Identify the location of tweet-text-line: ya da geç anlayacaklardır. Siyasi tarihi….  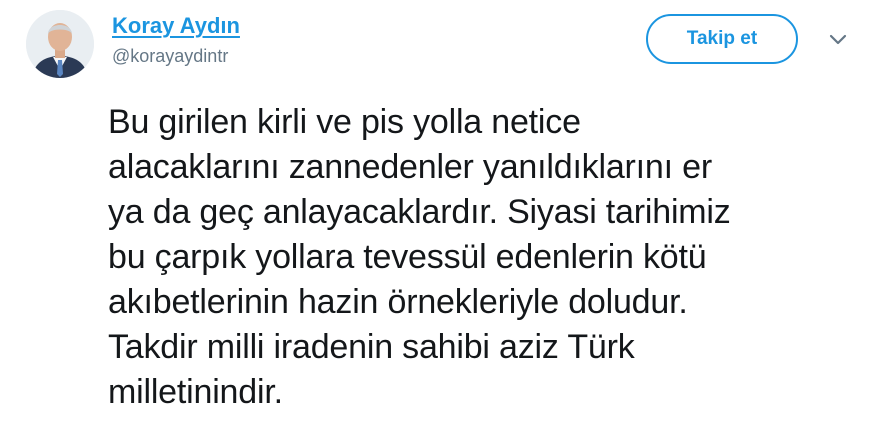
(419, 212).